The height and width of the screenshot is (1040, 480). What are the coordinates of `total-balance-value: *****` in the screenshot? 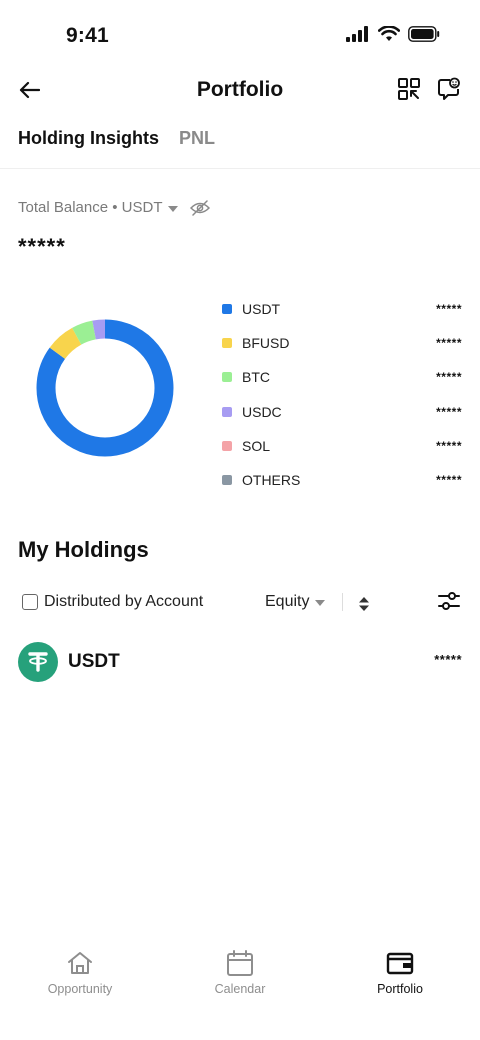 It's located at (42, 246).